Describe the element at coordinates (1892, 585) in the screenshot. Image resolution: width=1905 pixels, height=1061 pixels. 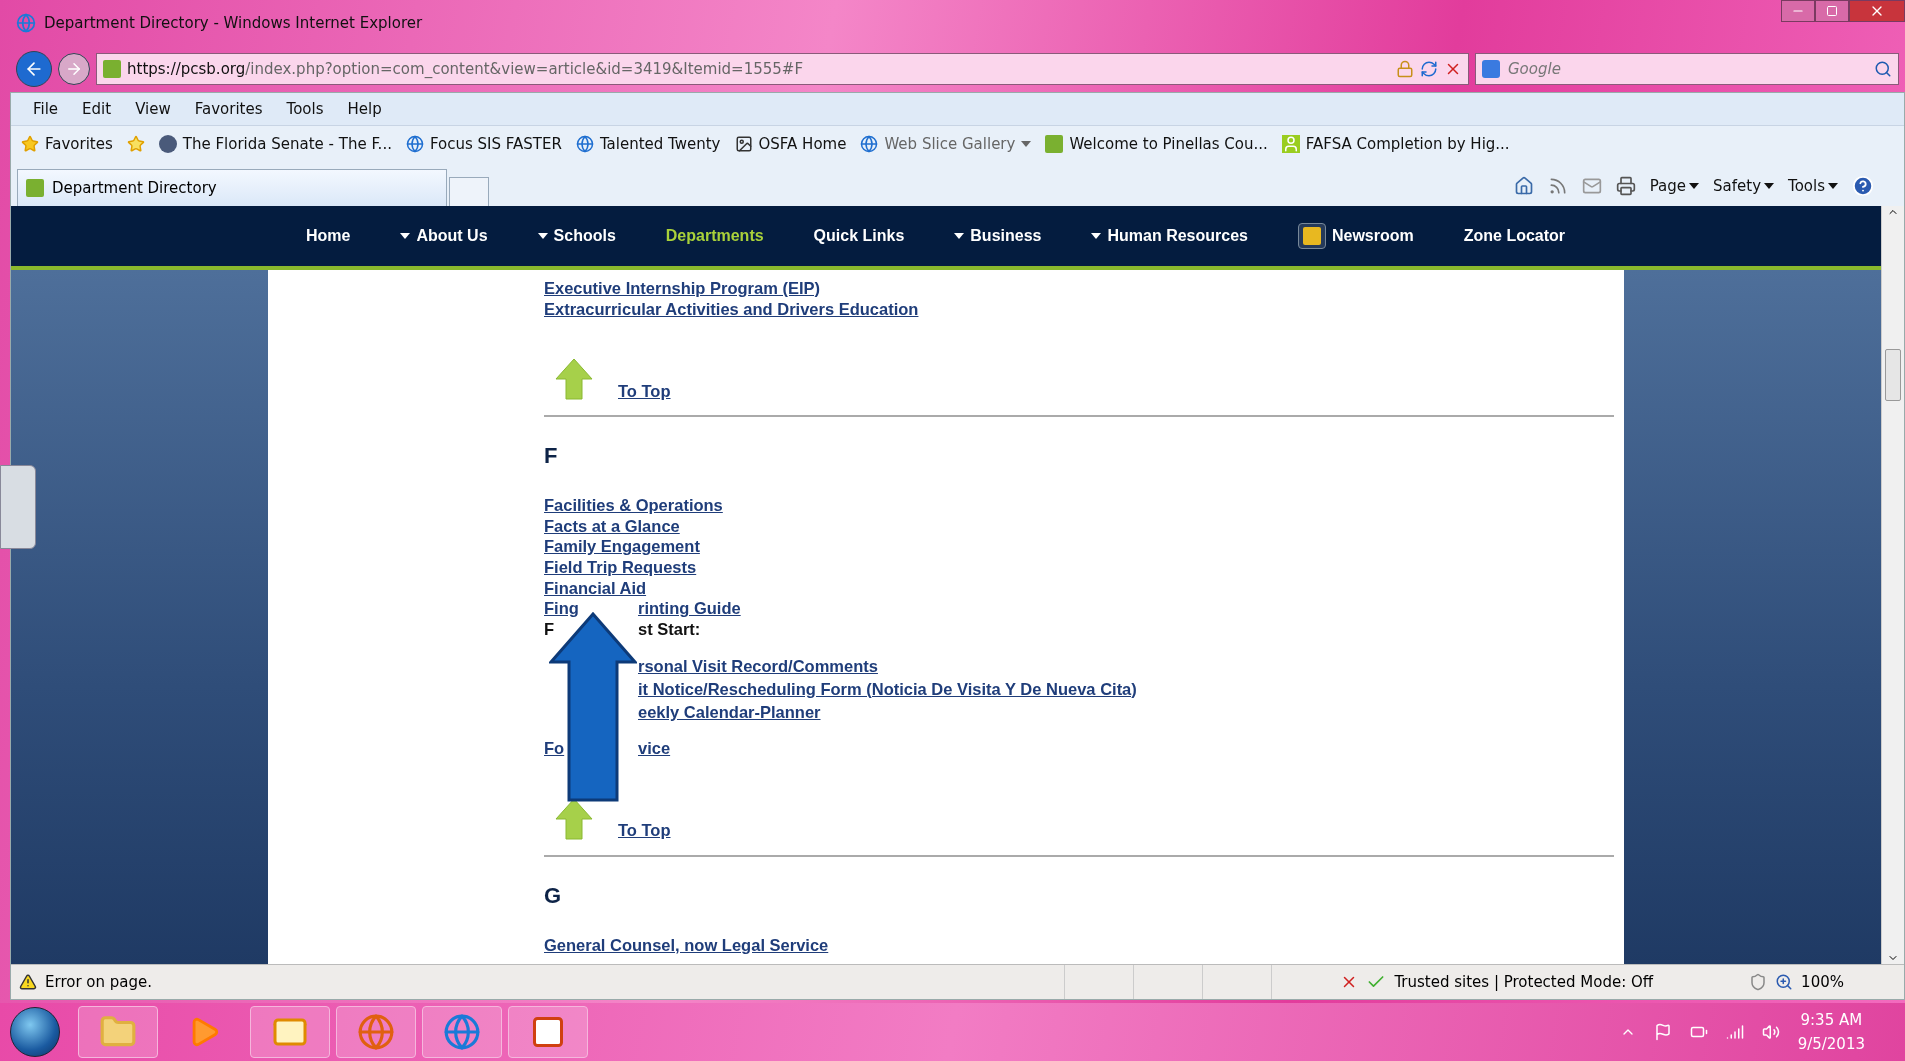
I see `scrollbar` at that location.